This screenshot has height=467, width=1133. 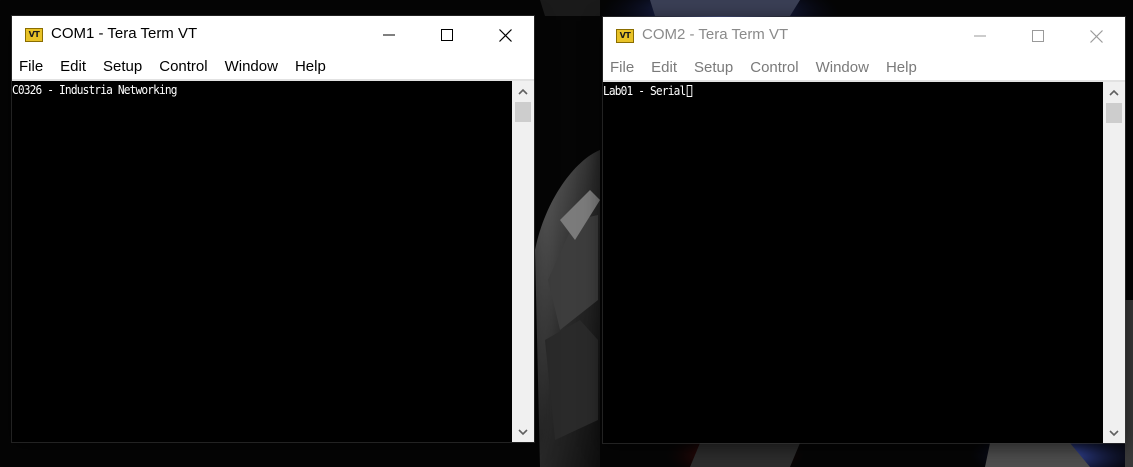 What do you see at coordinates (95, 90) in the screenshot?
I see `terminal-line: C0326 - Industria Networking` at bounding box center [95, 90].